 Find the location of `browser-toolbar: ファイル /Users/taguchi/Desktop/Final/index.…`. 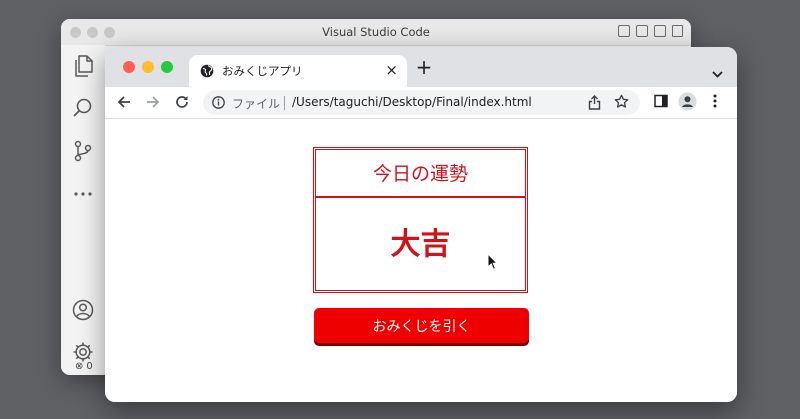

browser-toolbar: ファイル /Users/taguchi/Desktop/Final/index.… is located at coordinates (421, 103).